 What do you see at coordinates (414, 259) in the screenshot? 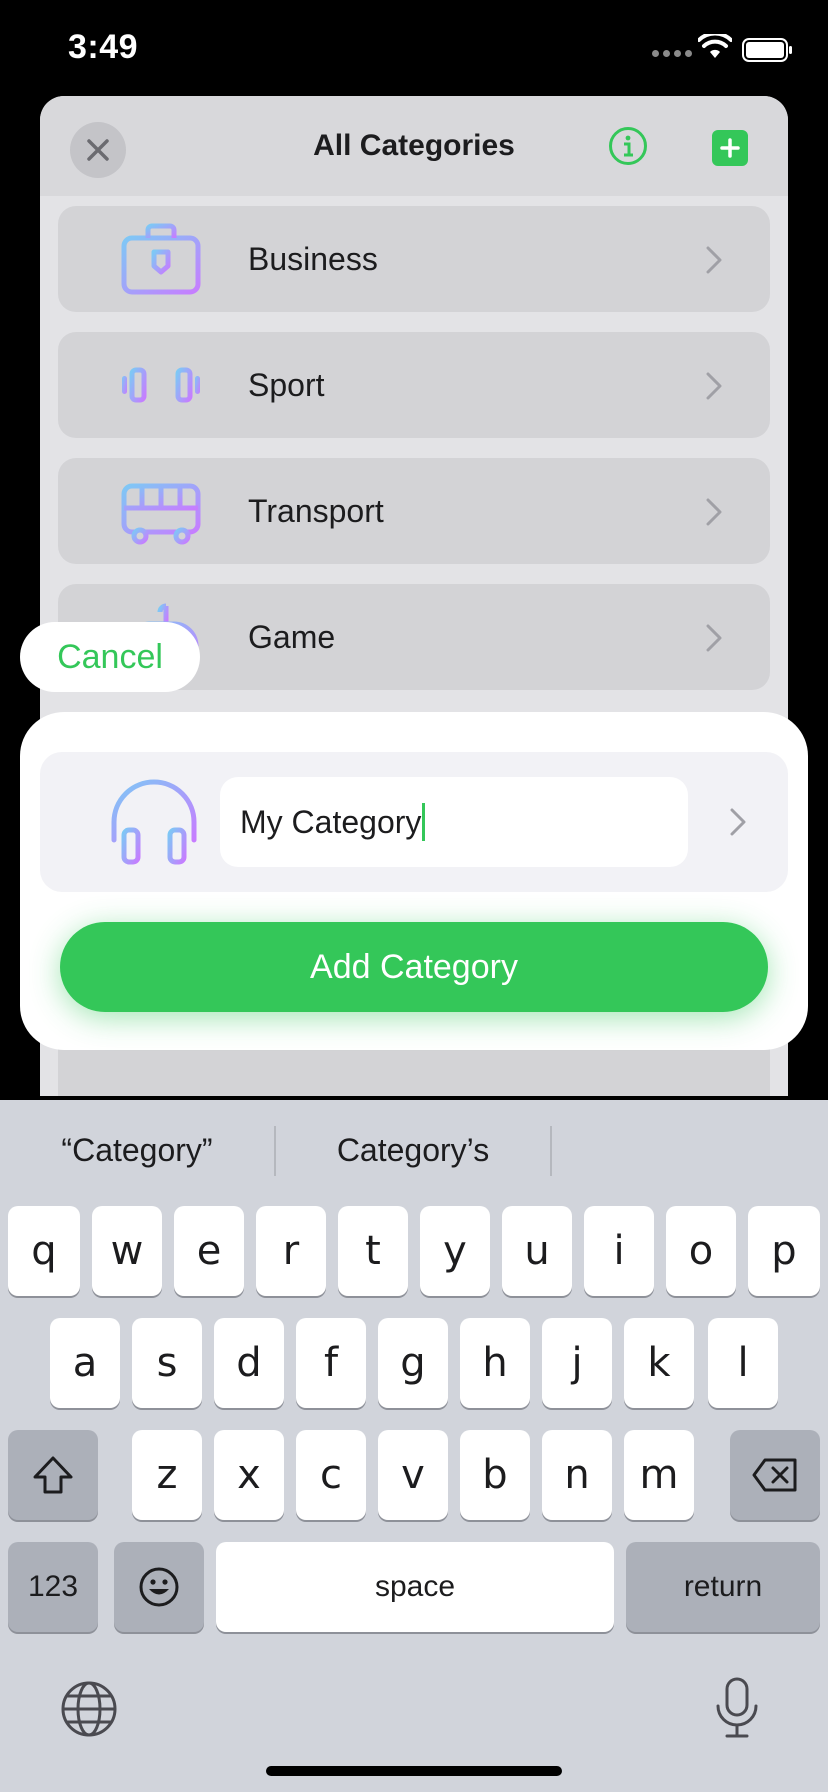
I see `category-row-business: Business` at bounding box center [414, 259].